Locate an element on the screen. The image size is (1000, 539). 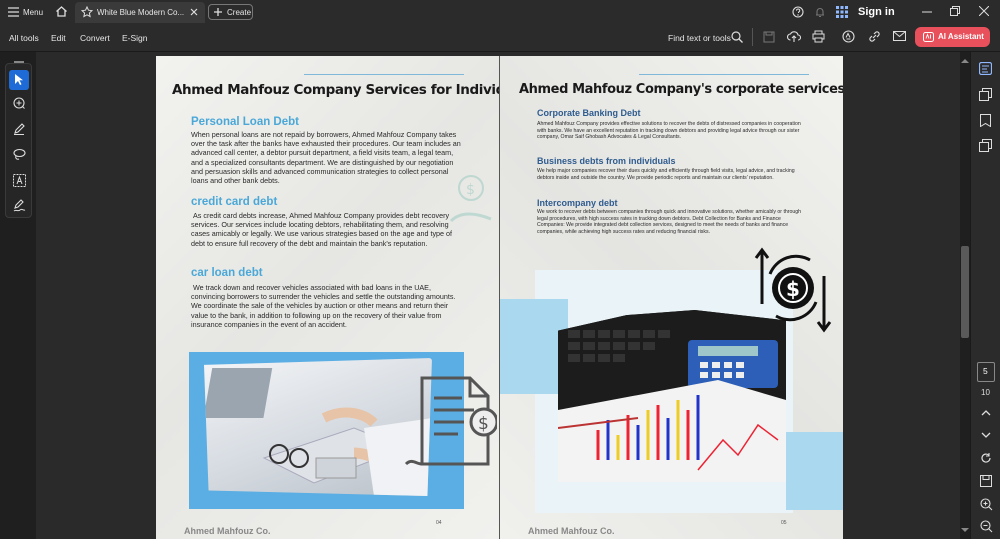
mail-icon is located at coordinates (899, 36).